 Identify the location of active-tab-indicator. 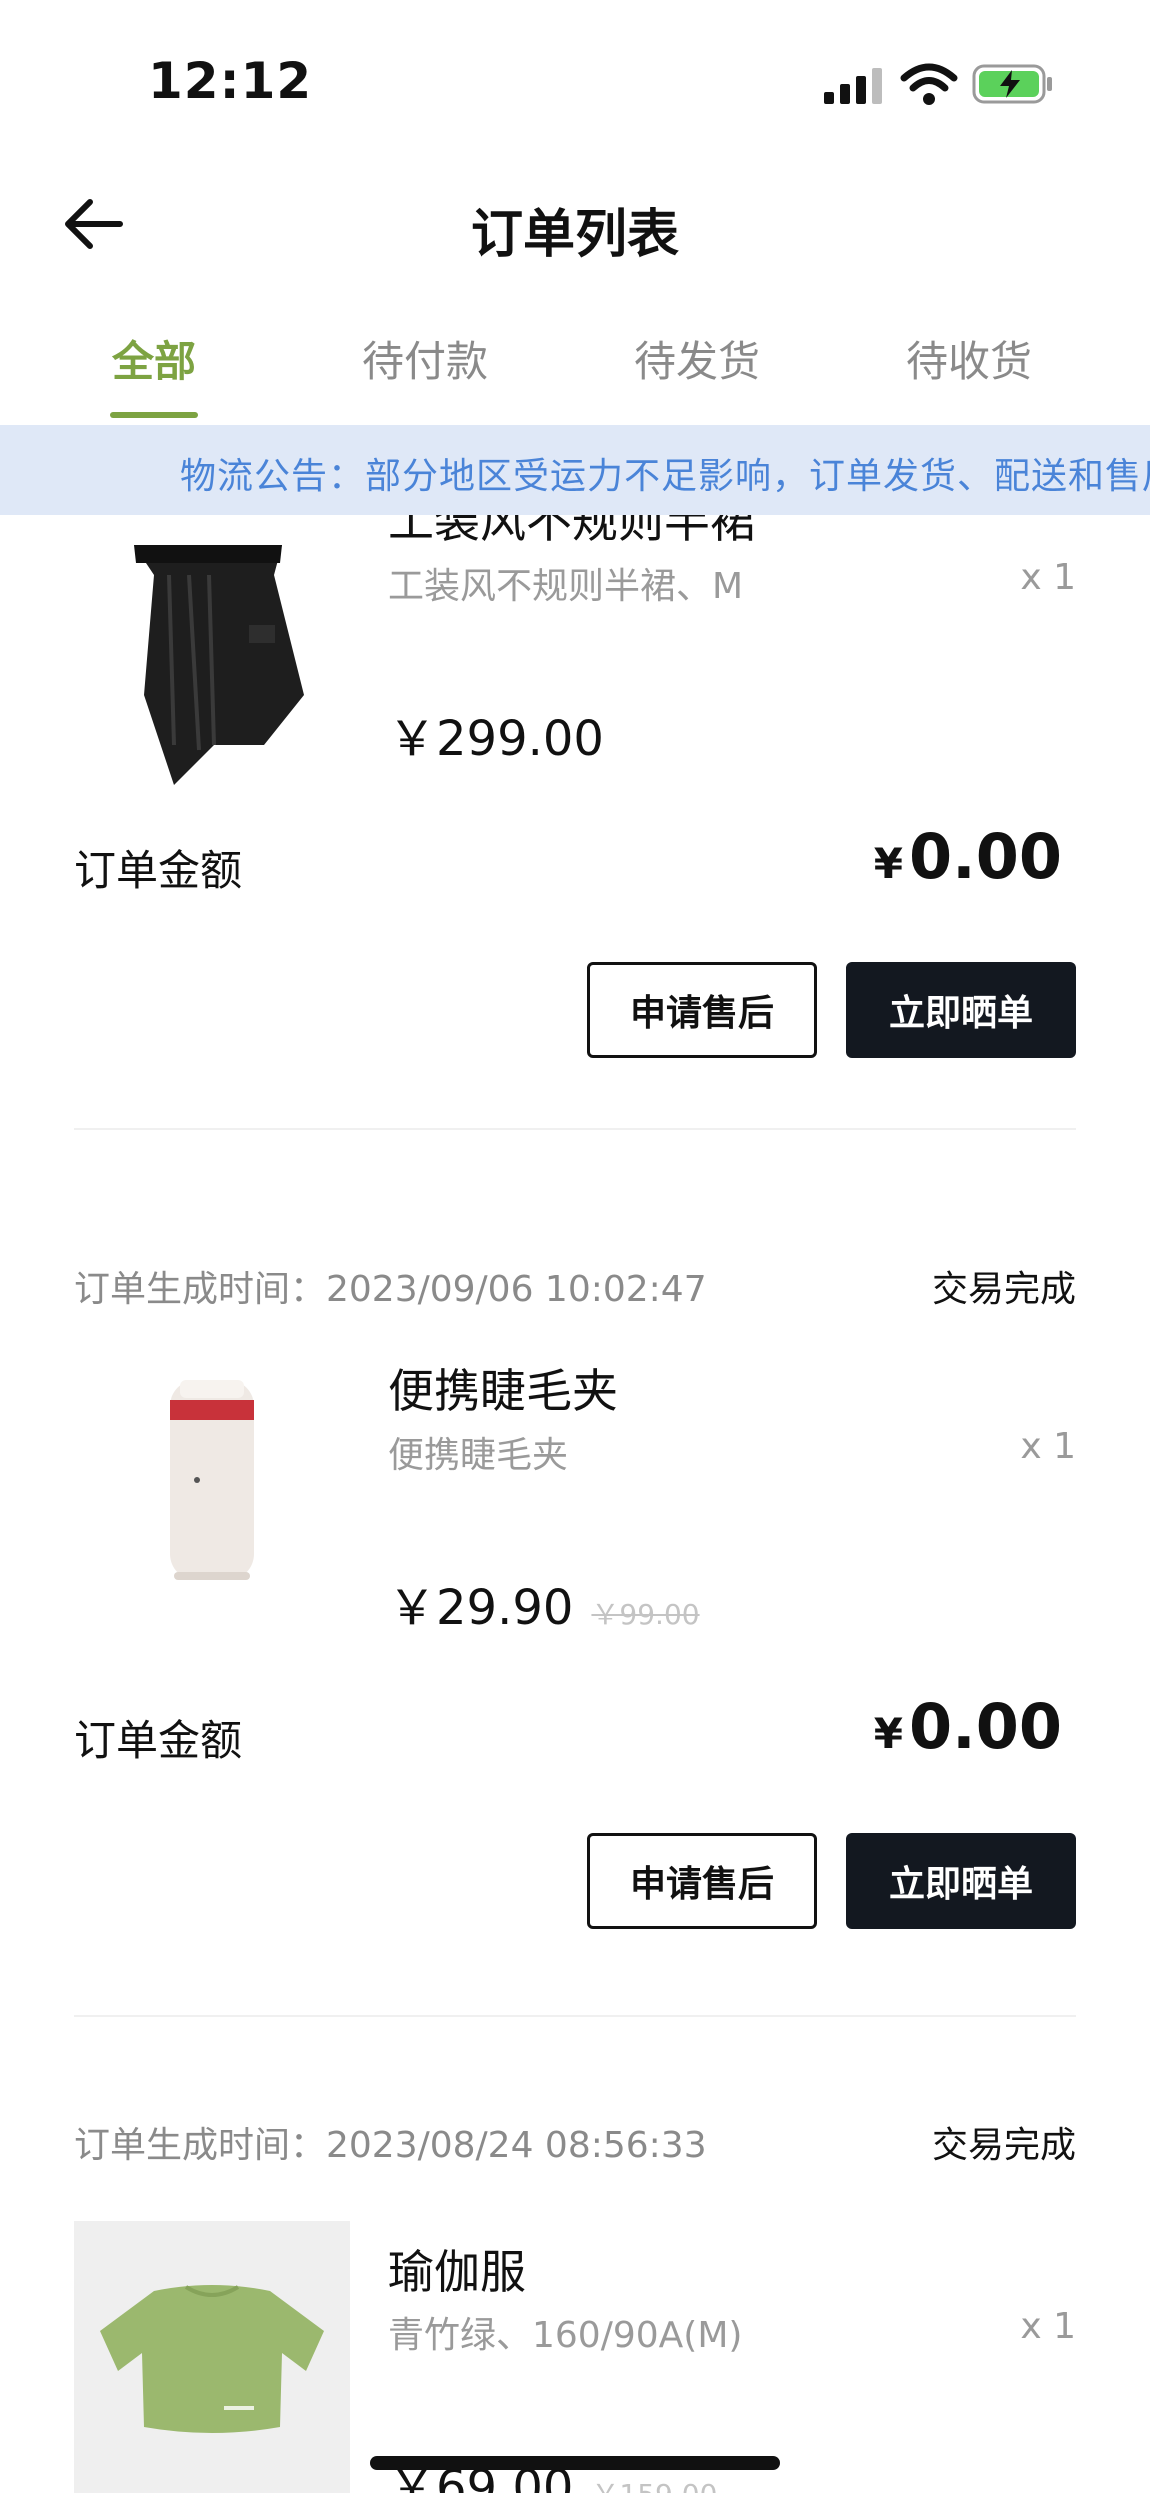
(154, 415).